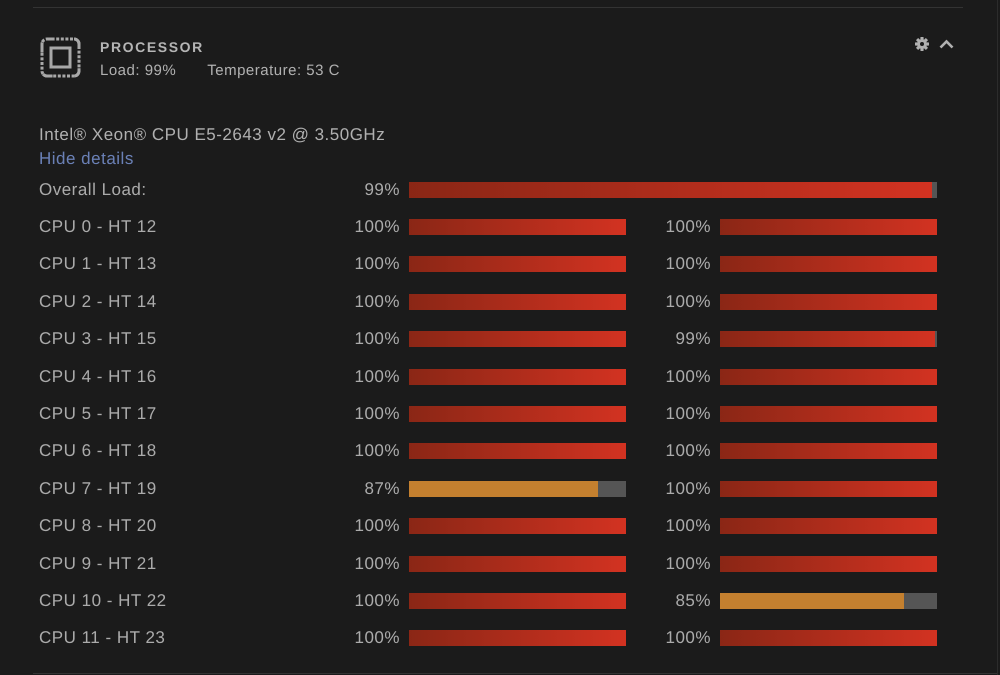 The width and height of the screenshot is (1000, 675). What do you see at coordinates (273, 71) in the screenshot?
I see `temperature-summary: Temperature: 53 C` at bounding box center [273, 71].